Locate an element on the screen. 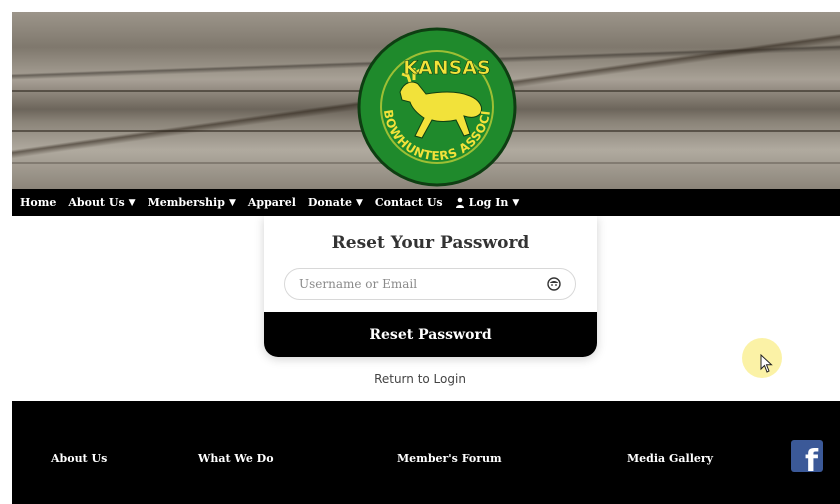  footer-about-us: About Us is located at coordinates (79, 458).